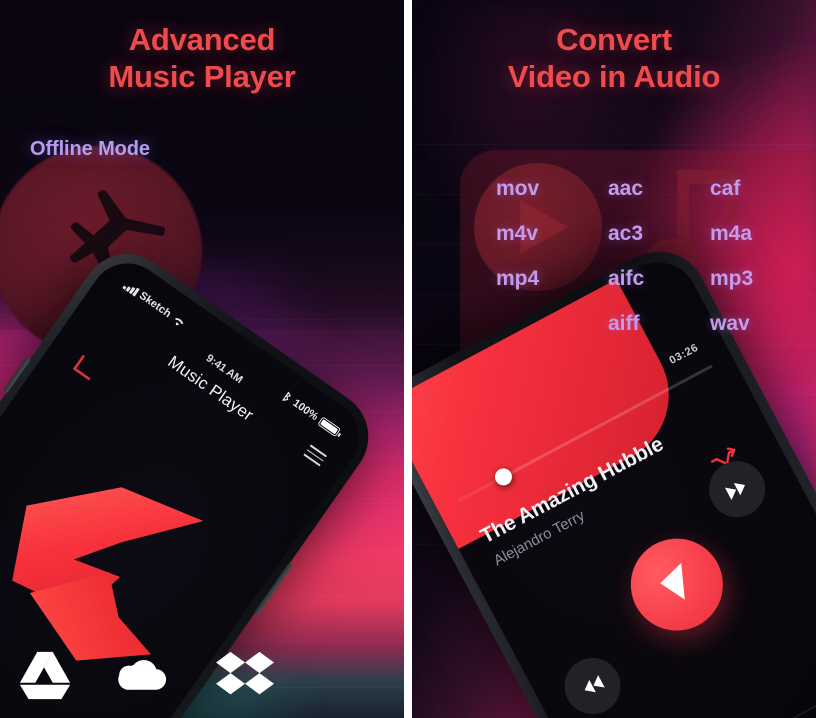 This screenshot has height=718, width=816. Describe the element at coordinates (245, 676) in the screenshot. I see `dropbox-icon` at that location.